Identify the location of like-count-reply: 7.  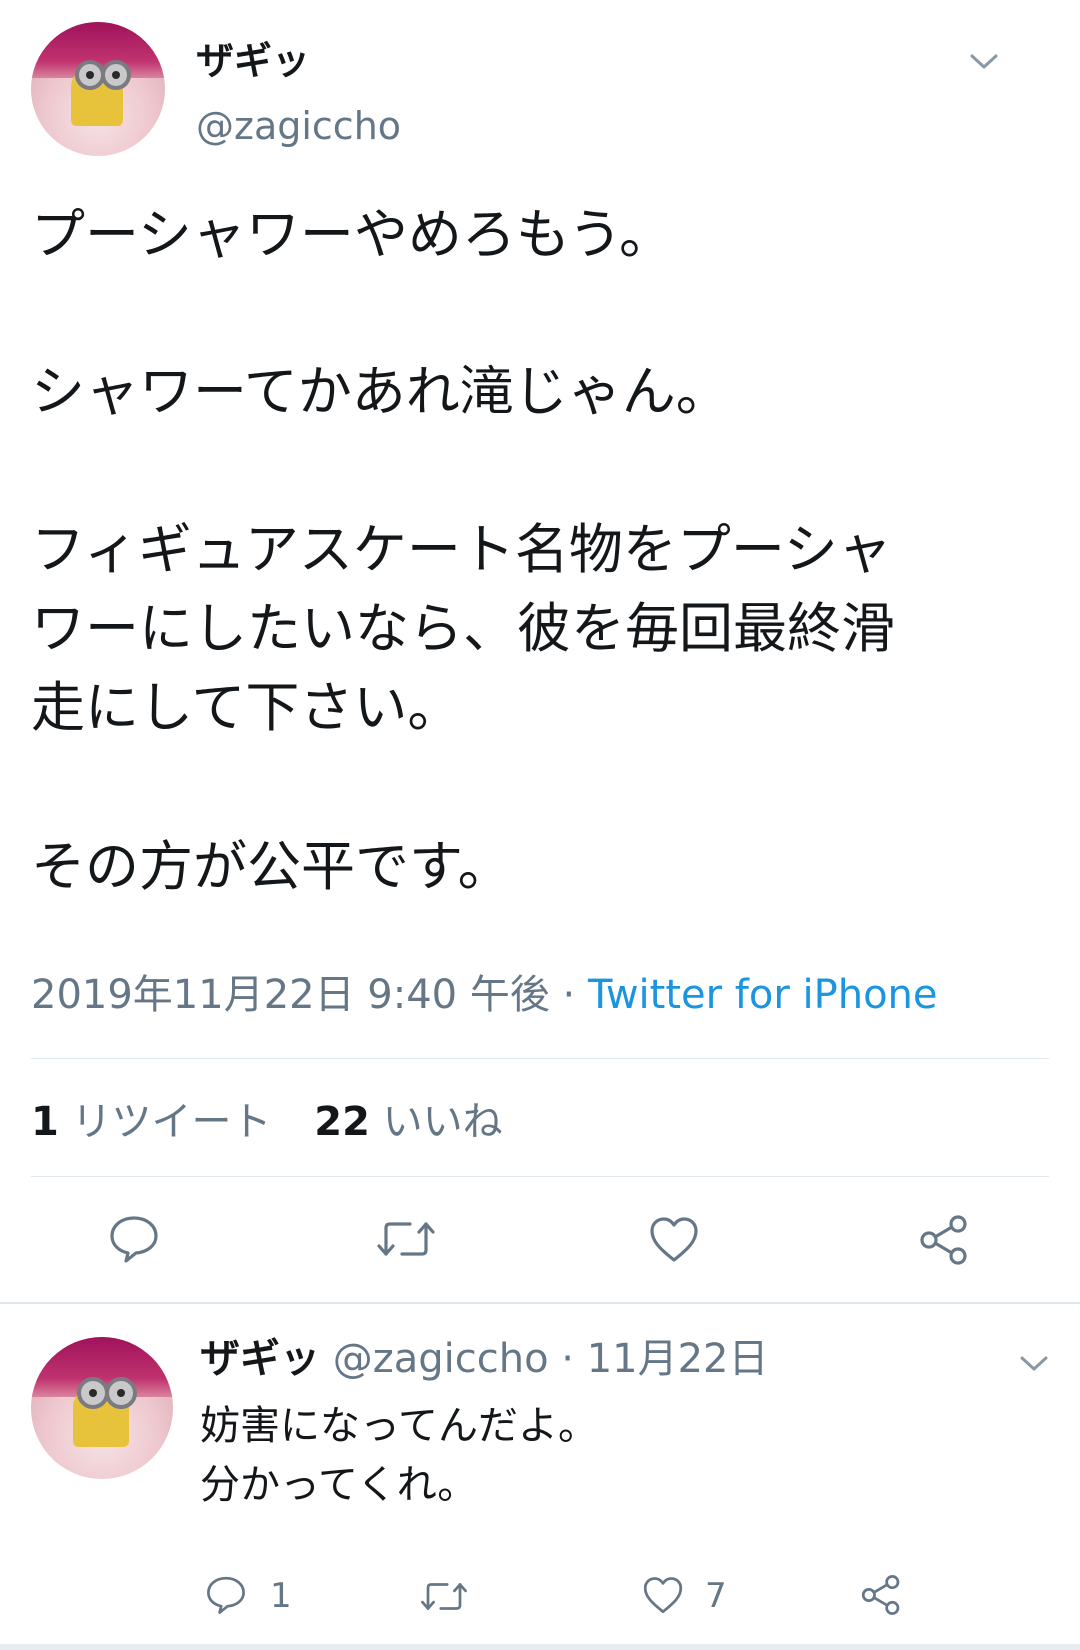
(716, 1596).